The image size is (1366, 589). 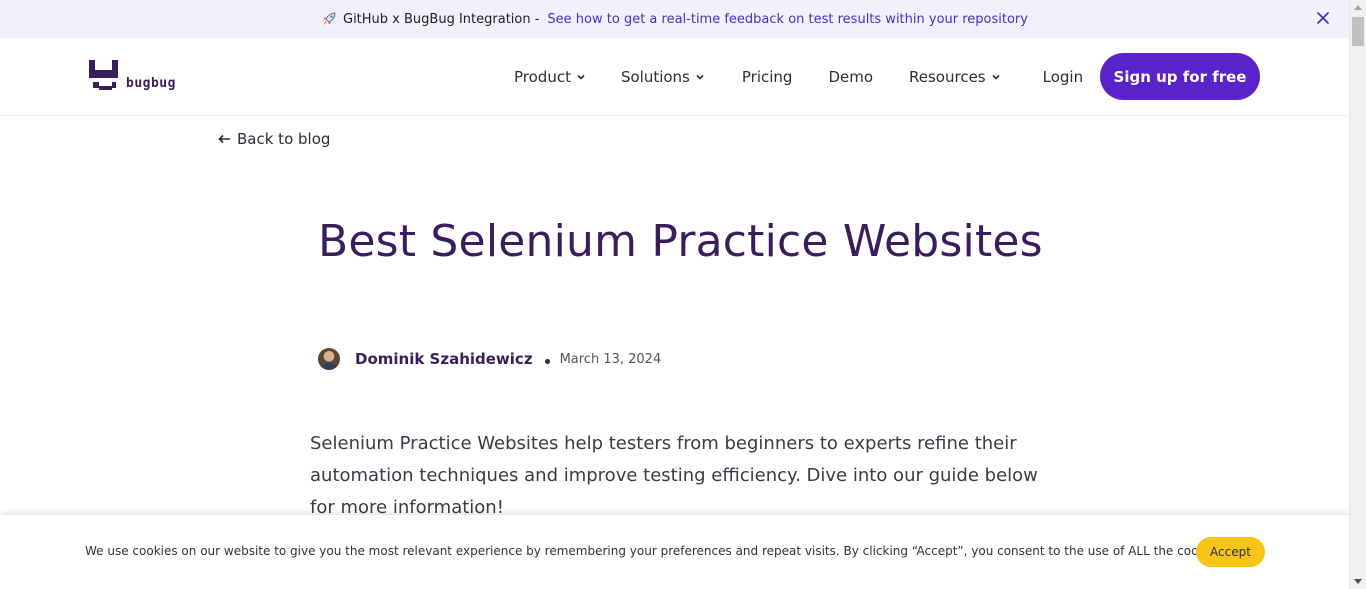 I want to click on nav-item-solutions: Solutions, so click(x=663, y=77).